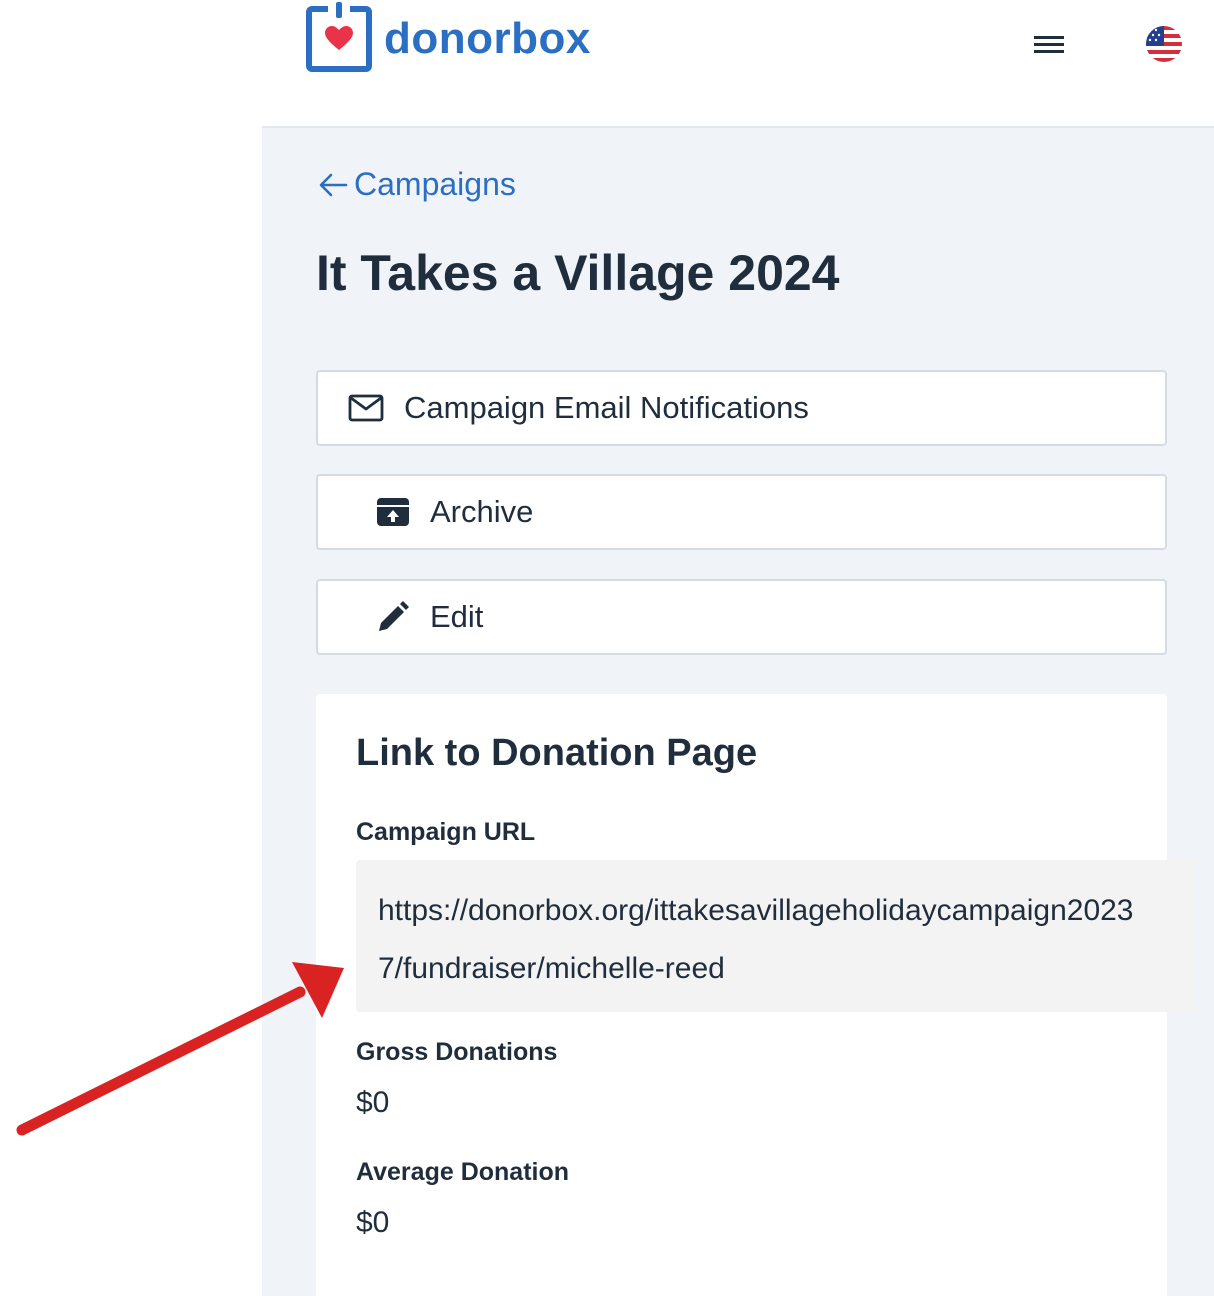 This screenshot has height=1296, width=1214. I want to click on hamburger-menu-icon, so click(1049, 44).